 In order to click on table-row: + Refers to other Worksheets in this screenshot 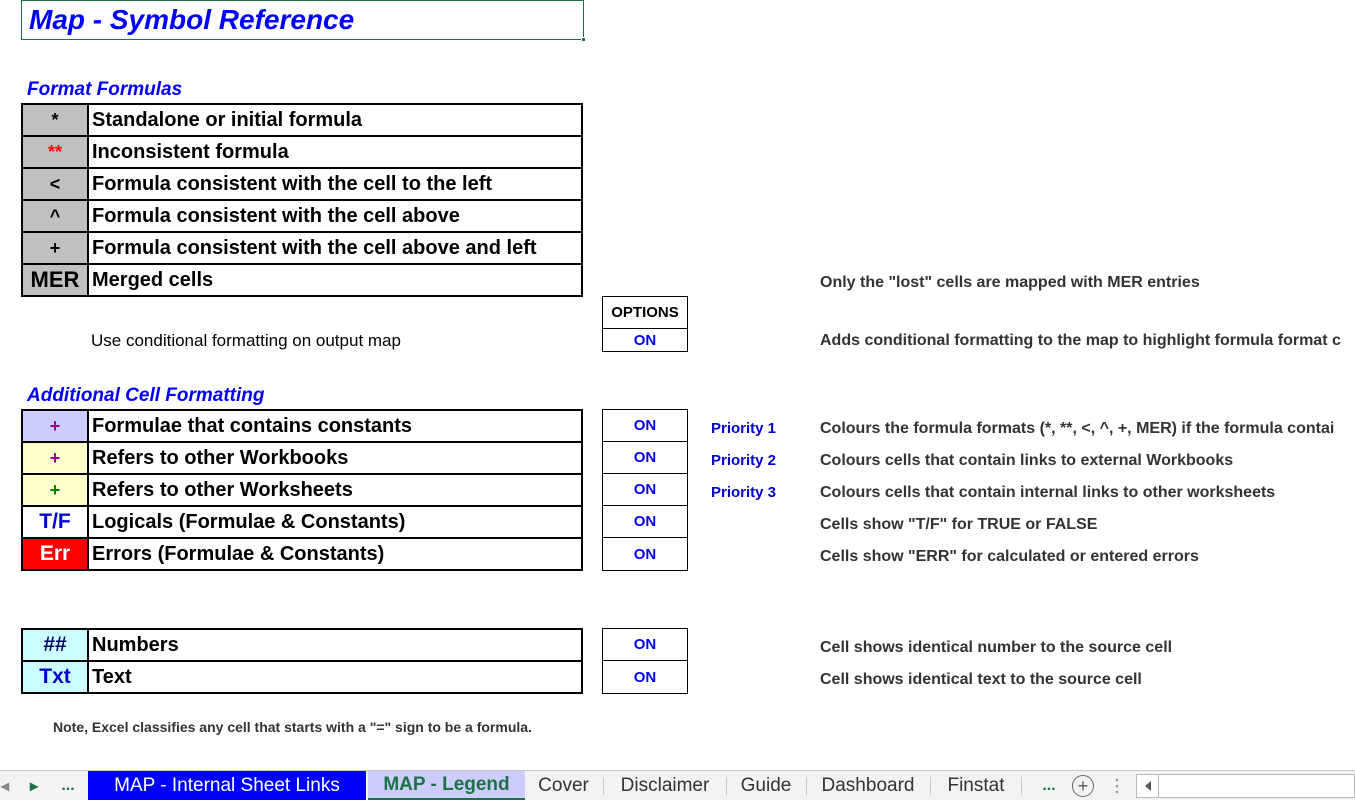, I will do `click(302, 491)`.